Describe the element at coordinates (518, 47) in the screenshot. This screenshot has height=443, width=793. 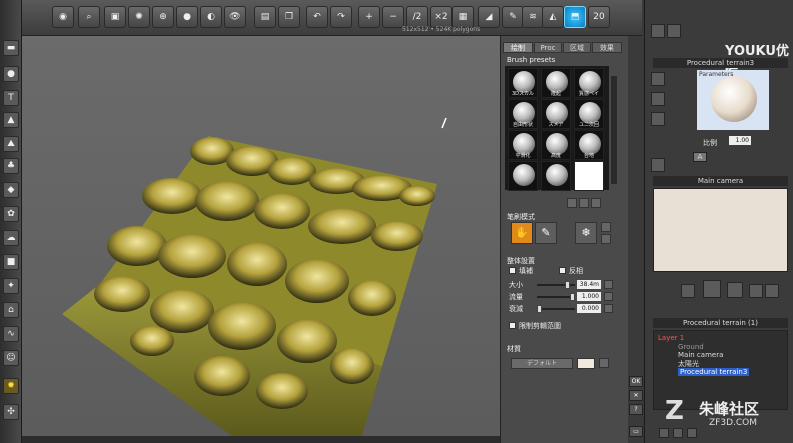
I see `tab-paint: 绘制` at that location.